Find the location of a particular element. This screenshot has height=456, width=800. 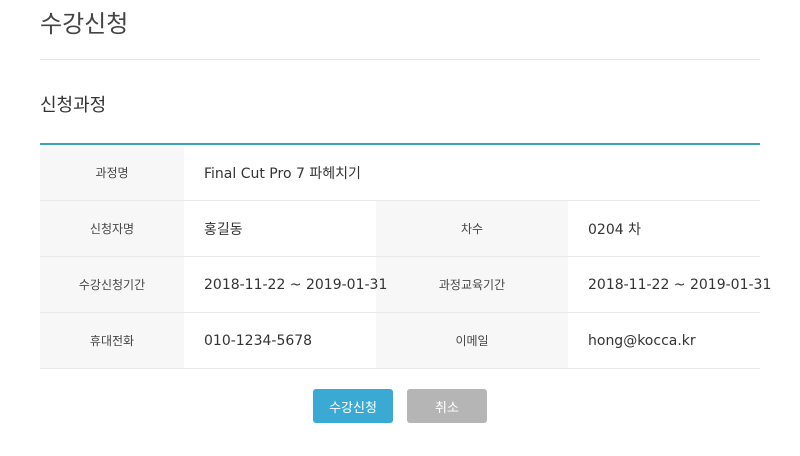

applicant-name-label: 신청자명 is located at coordinates (112, 228).